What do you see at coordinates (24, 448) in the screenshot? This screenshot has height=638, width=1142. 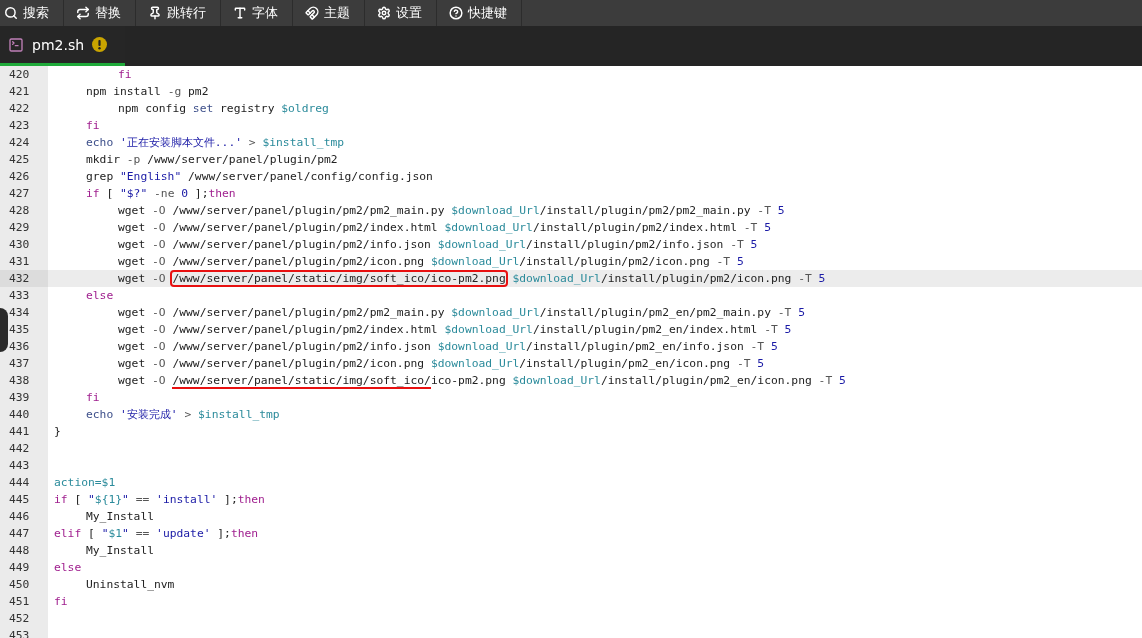 I see `line-number: 442` at bounding box center [24, 448].